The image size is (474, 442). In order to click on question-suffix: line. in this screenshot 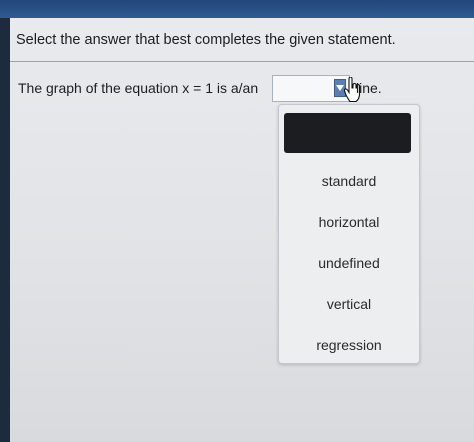, I will do `click(369, 88)`.